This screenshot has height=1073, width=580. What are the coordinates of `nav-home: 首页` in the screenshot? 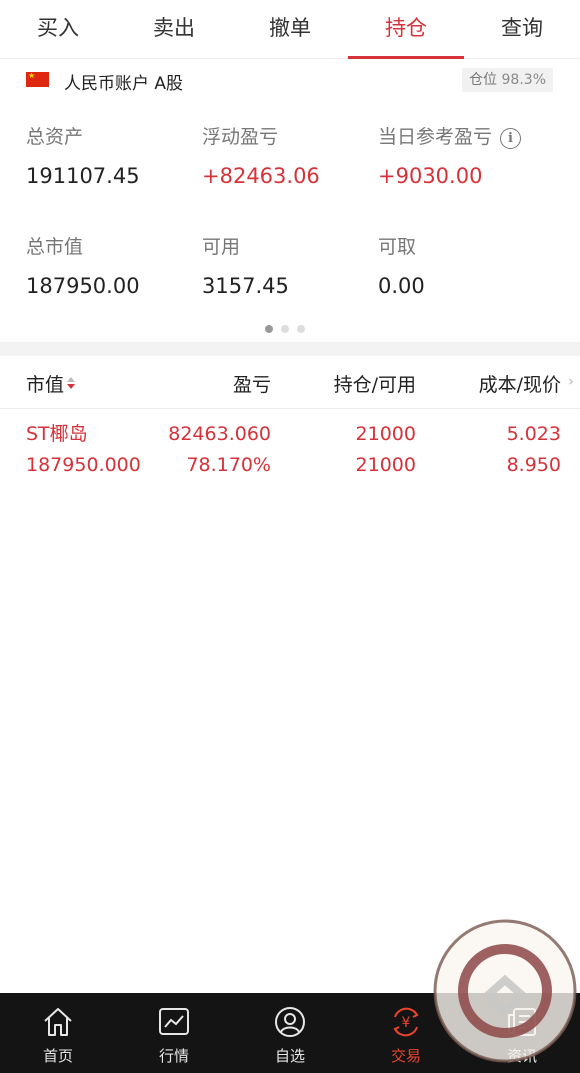 It's located at (58, 1033).